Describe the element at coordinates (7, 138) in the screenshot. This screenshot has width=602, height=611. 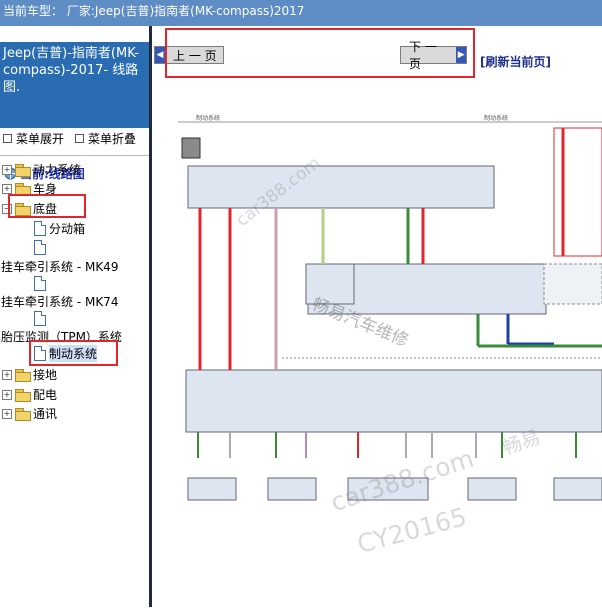
I see `expand-icon` at that location.